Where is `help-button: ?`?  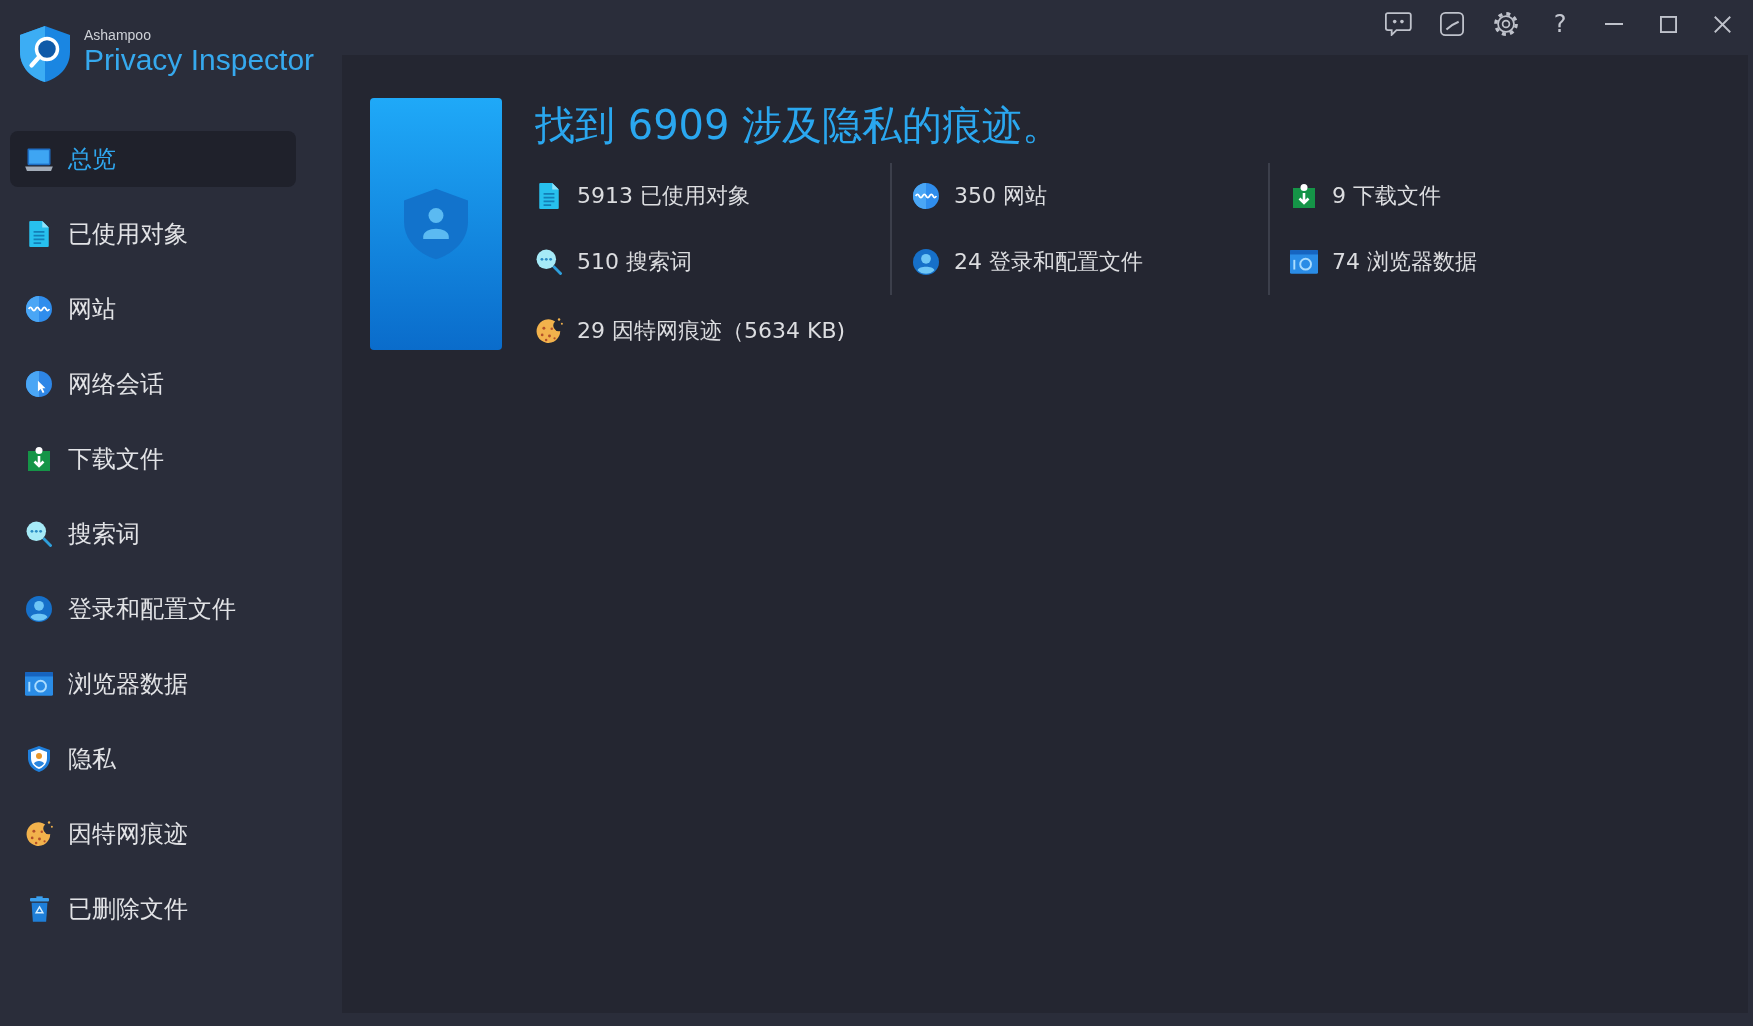 help-button: ? is located at coordinates (1560, 24).